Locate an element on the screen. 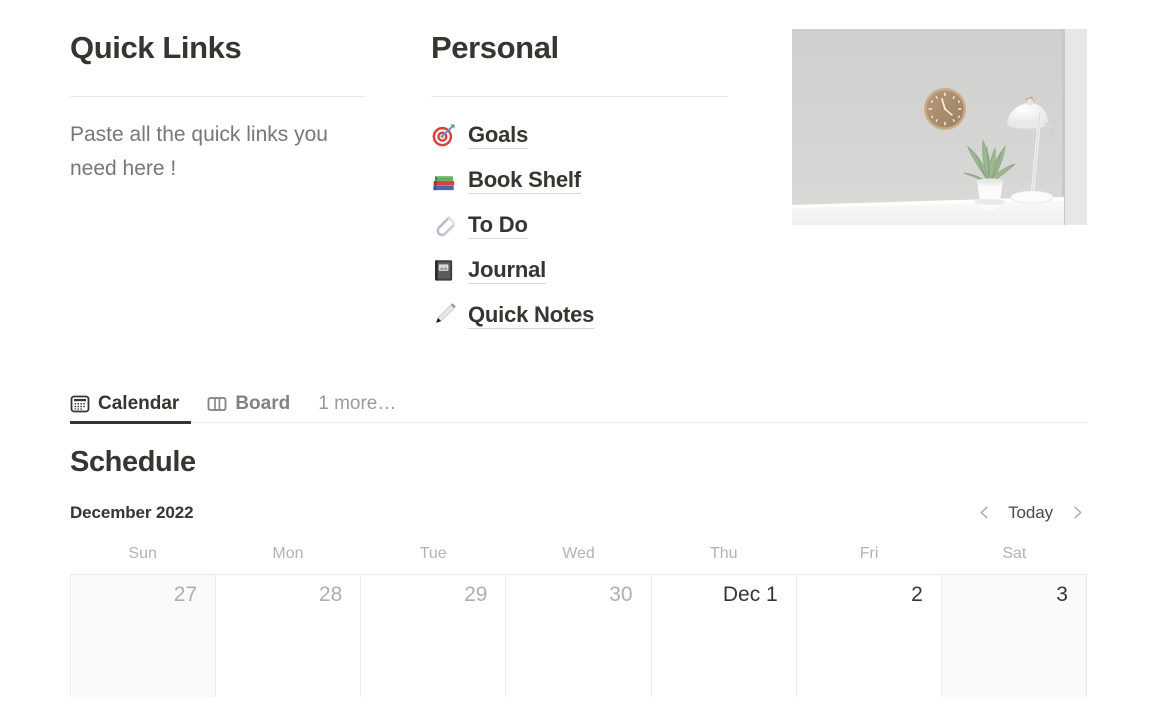 The image size is (1160, 708). calendar-month-label: December 2022 is located at coordinates (132, 512).